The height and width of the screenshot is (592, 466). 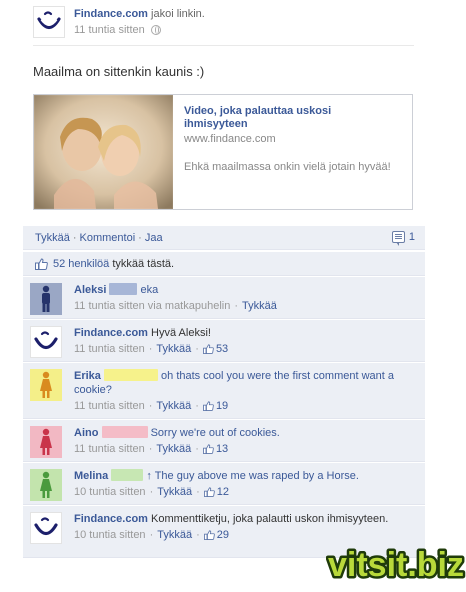 I want to click on poster-name: Findance.com, so click(x=111, y=14).